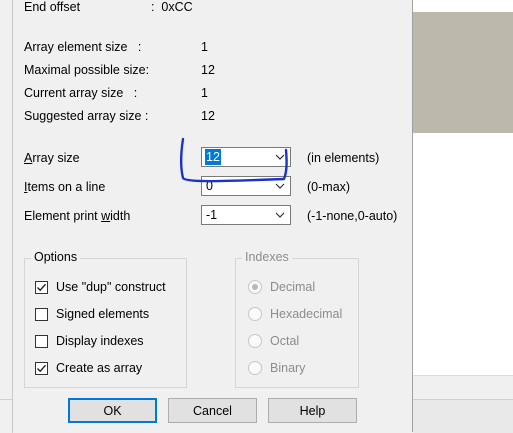 This screenshot has width=513, height=433. What do you see at coordinates (352, 216) in the screenshot?
I see `element-print-width-unit: (-1-none,0-auto)` at bounding box center [352, 216].